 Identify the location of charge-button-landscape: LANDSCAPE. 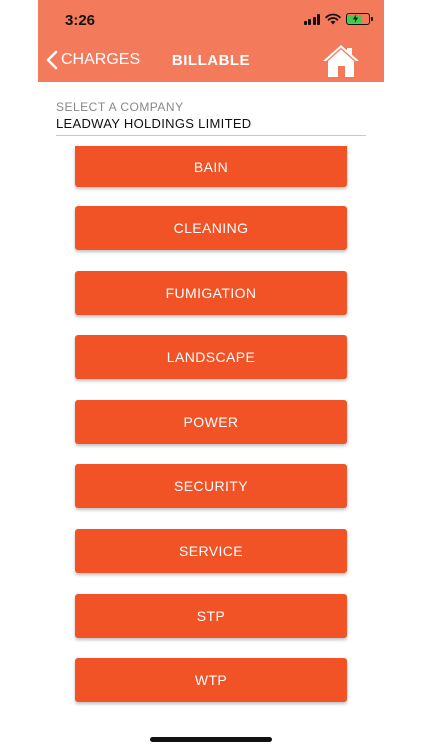
(211, 357).